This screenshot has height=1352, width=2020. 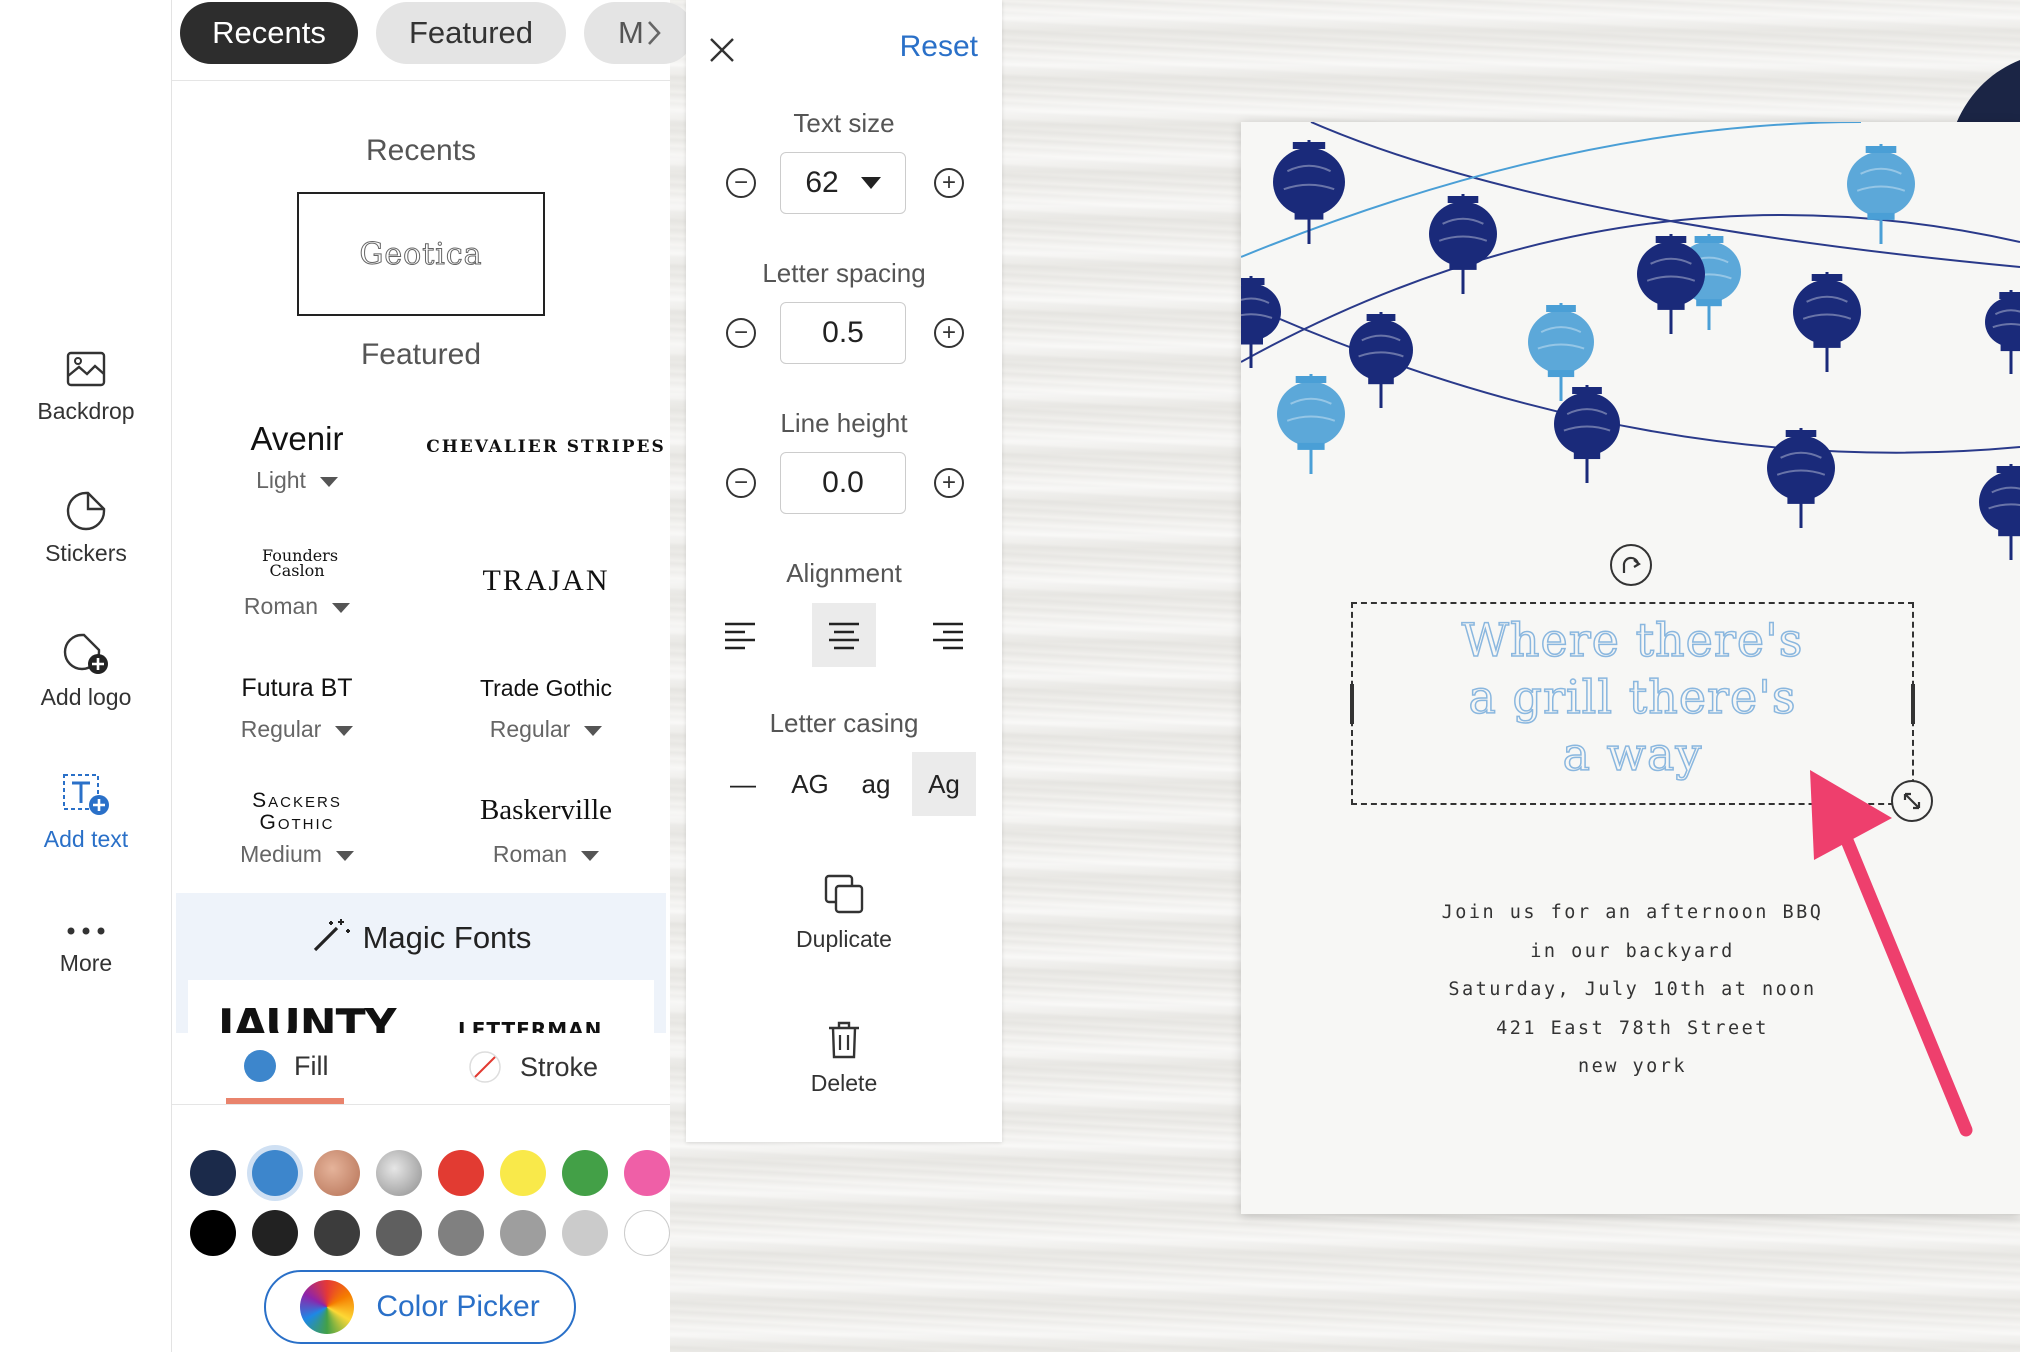 I want to click on more-dots-icon, so click(x=86, y=931).